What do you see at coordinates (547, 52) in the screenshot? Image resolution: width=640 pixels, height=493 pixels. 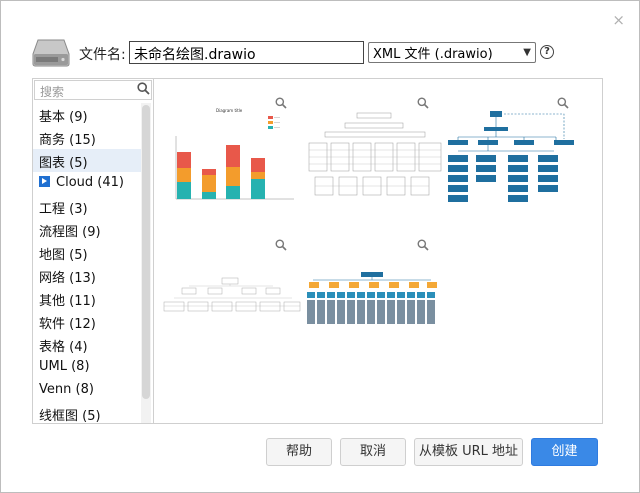 I see `help-icon: ?` at bounding box center [547, 52].